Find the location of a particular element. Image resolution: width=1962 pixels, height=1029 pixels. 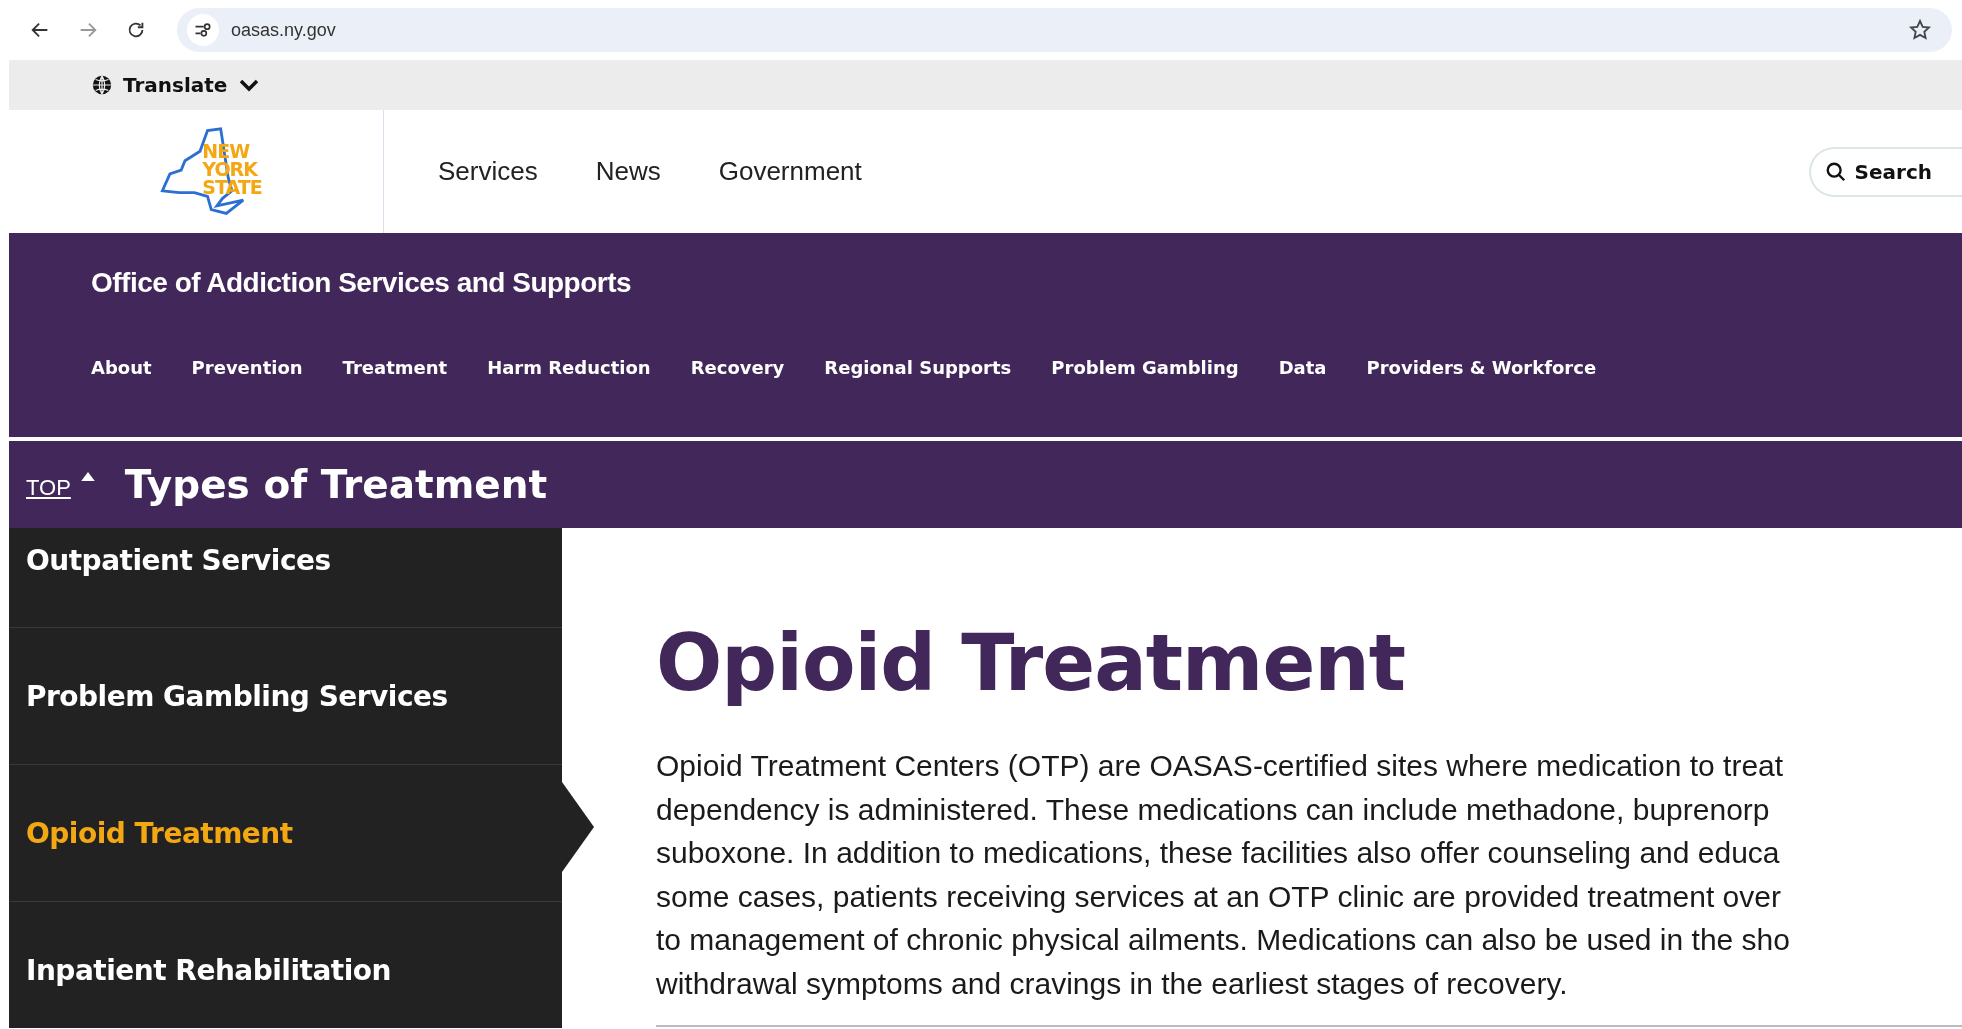

sidebar-item: Problem Gambling Services is located at coordinates (285, 696).